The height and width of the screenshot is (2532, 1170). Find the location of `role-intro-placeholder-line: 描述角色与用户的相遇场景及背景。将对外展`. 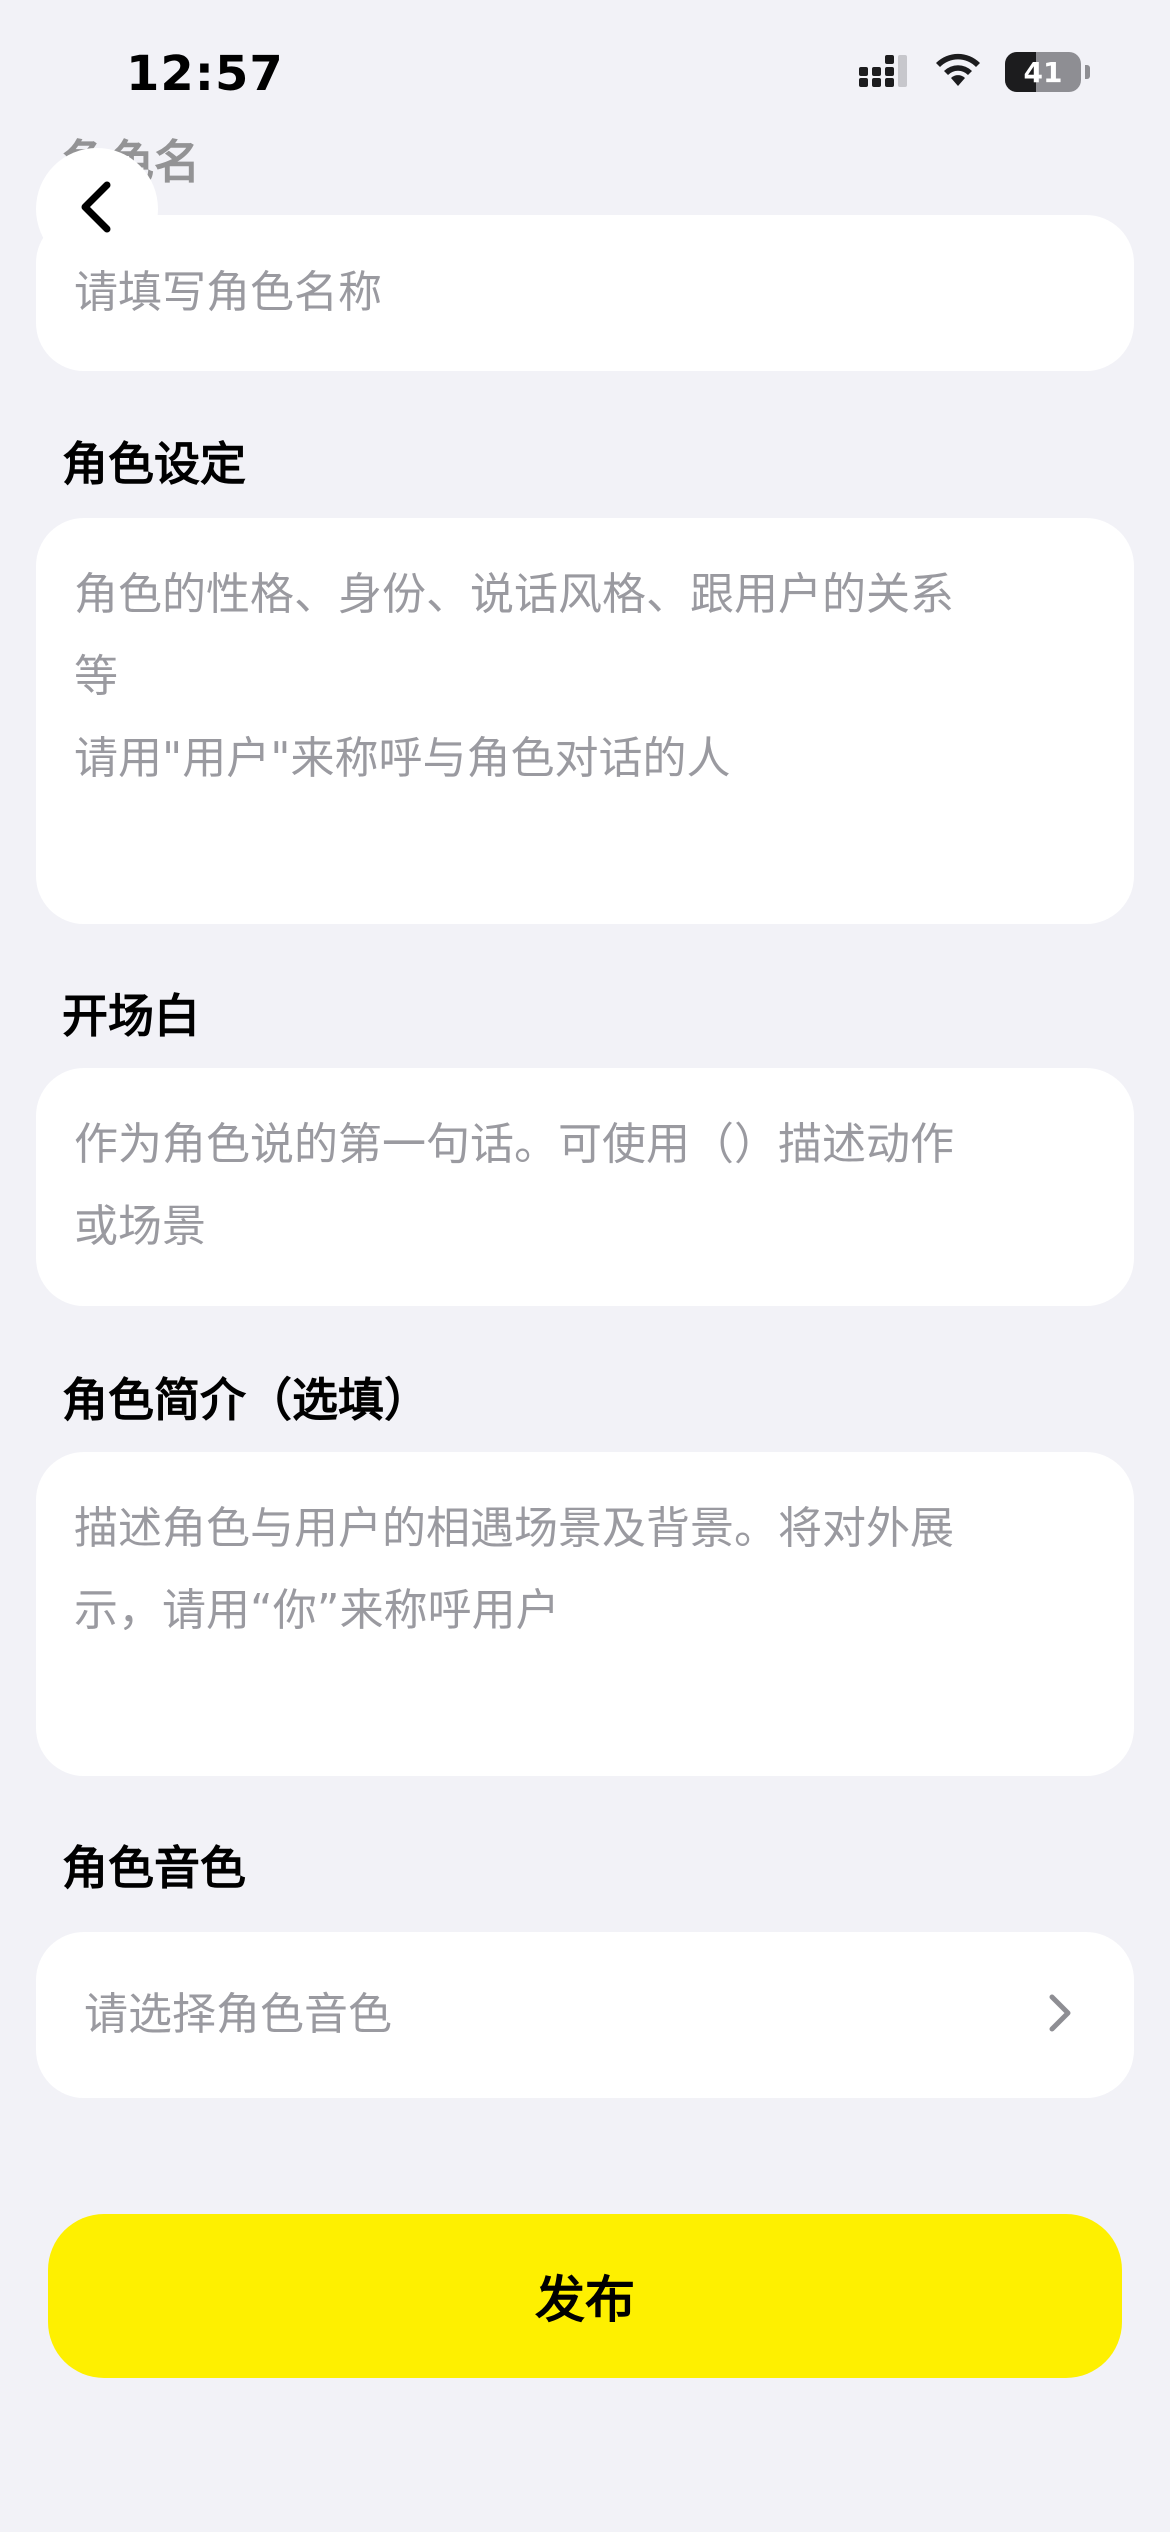

role-intro-placeholder-line: 描述角色与用户的相遇场景及背景。将对外展 is located at coordinates (514, 1528).